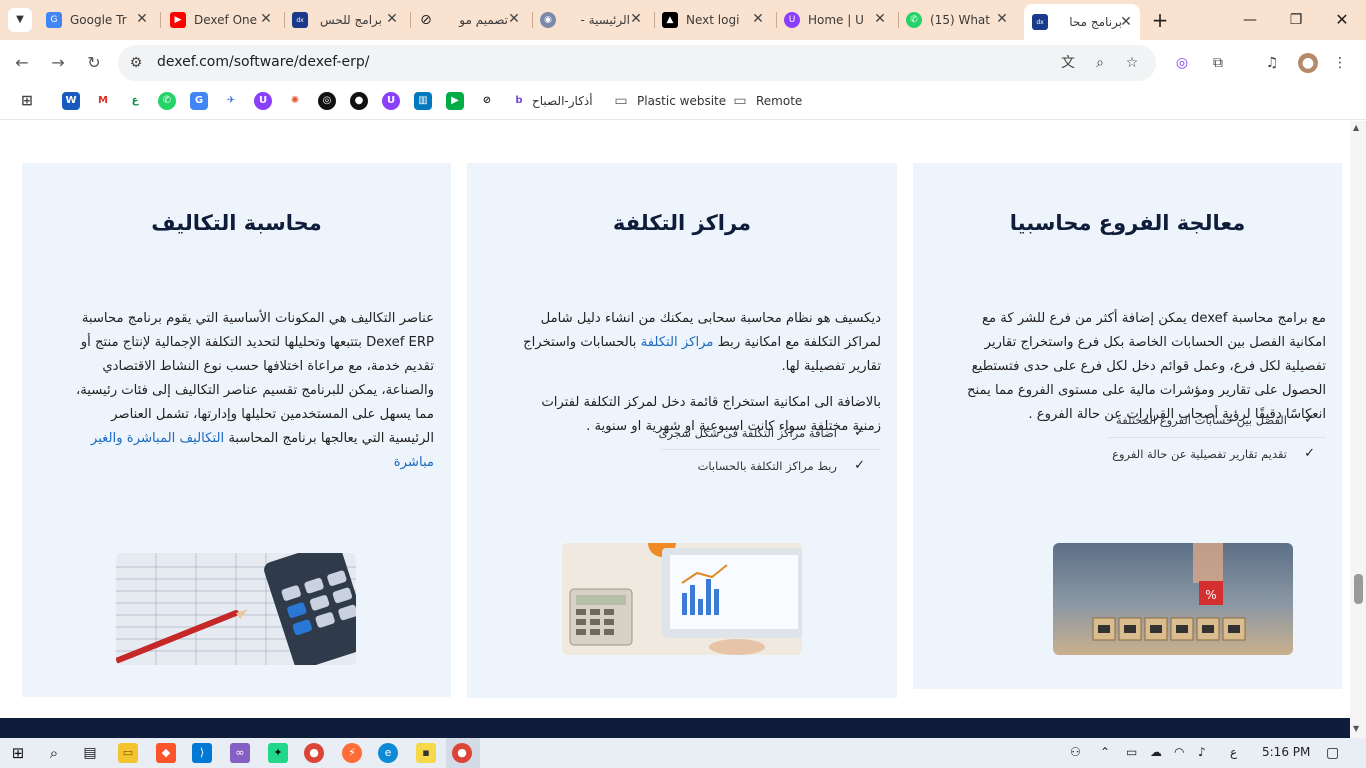 This screenshot has width=1366, height=768. I want to click on file-explorer-icon: ▭, so click(128, 753).